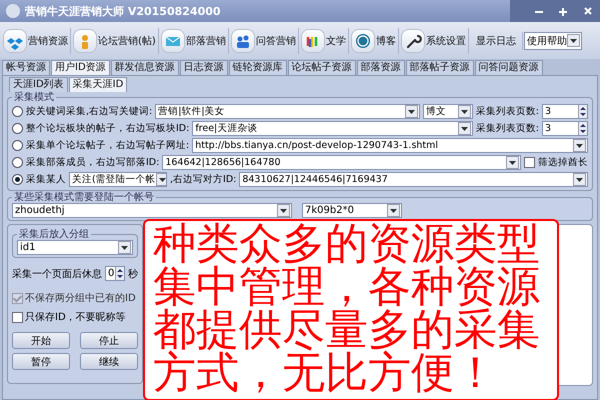 This screenshot has height=400, width=600. Describe the element at coordinates (108, 128) in the screenshot. I see `option-label: 整个论坛板块的帖子，右边写板块ID:` at that location.